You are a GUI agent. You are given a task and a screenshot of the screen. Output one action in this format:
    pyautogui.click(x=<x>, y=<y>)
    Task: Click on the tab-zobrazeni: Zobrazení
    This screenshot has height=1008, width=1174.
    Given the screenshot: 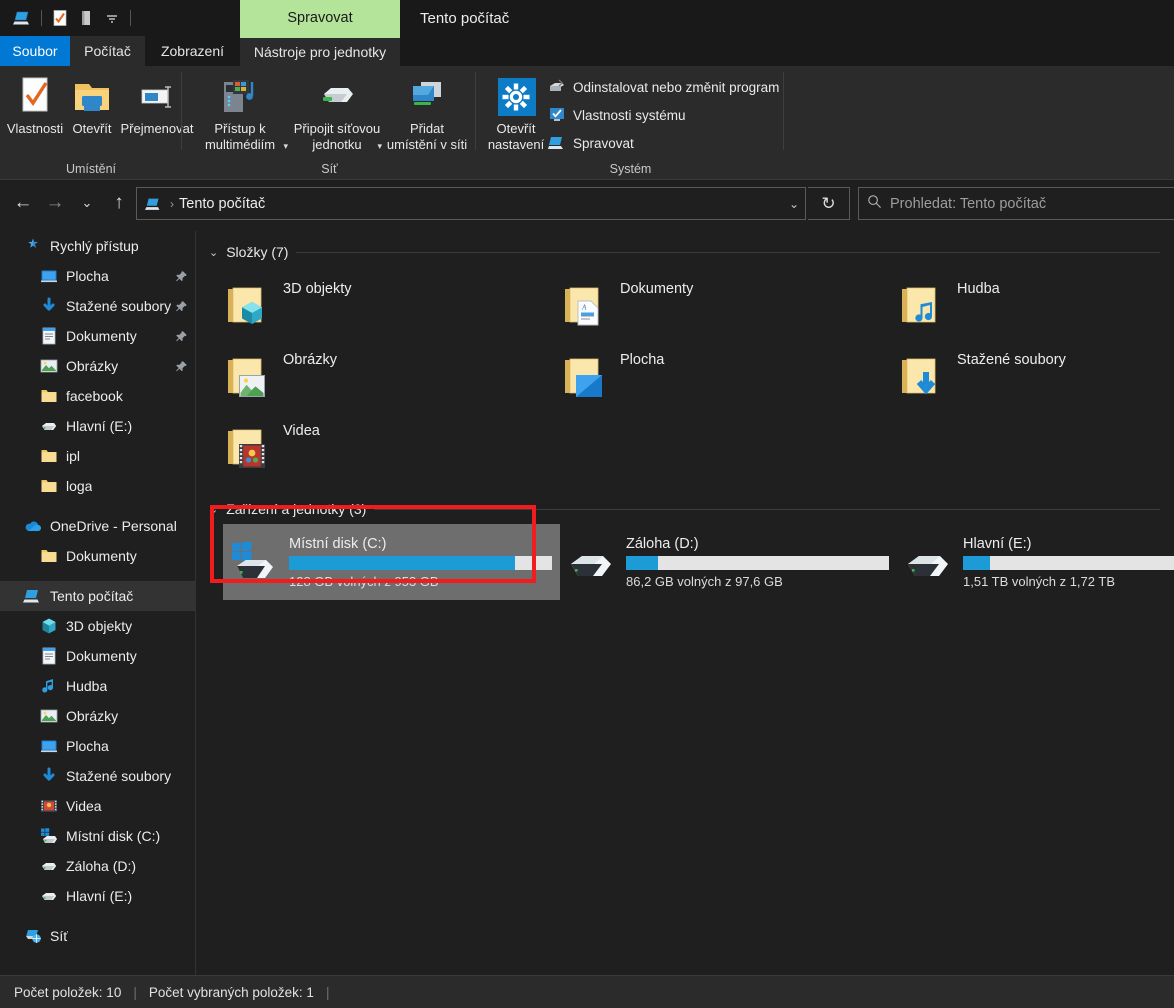 What is the action you would take?
    pyautogui.click(x=192, y=51)
    